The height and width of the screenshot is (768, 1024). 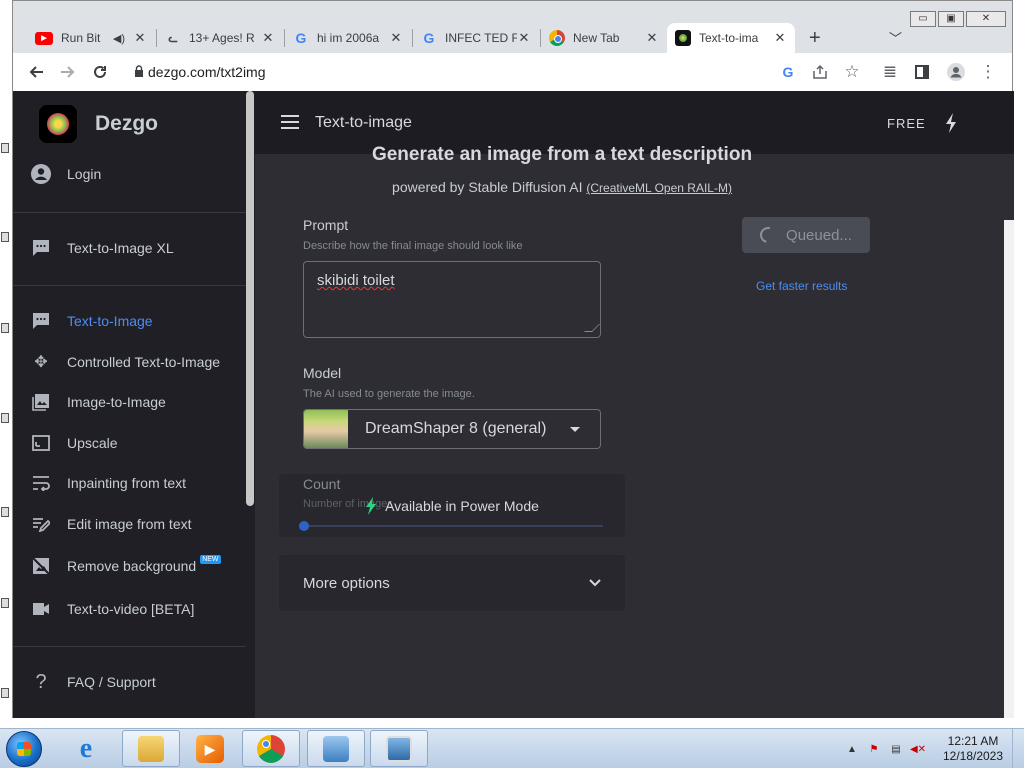 I want to click on sidebar-item-text-to-image: Text-to-Image, so click(x=138, y=321).